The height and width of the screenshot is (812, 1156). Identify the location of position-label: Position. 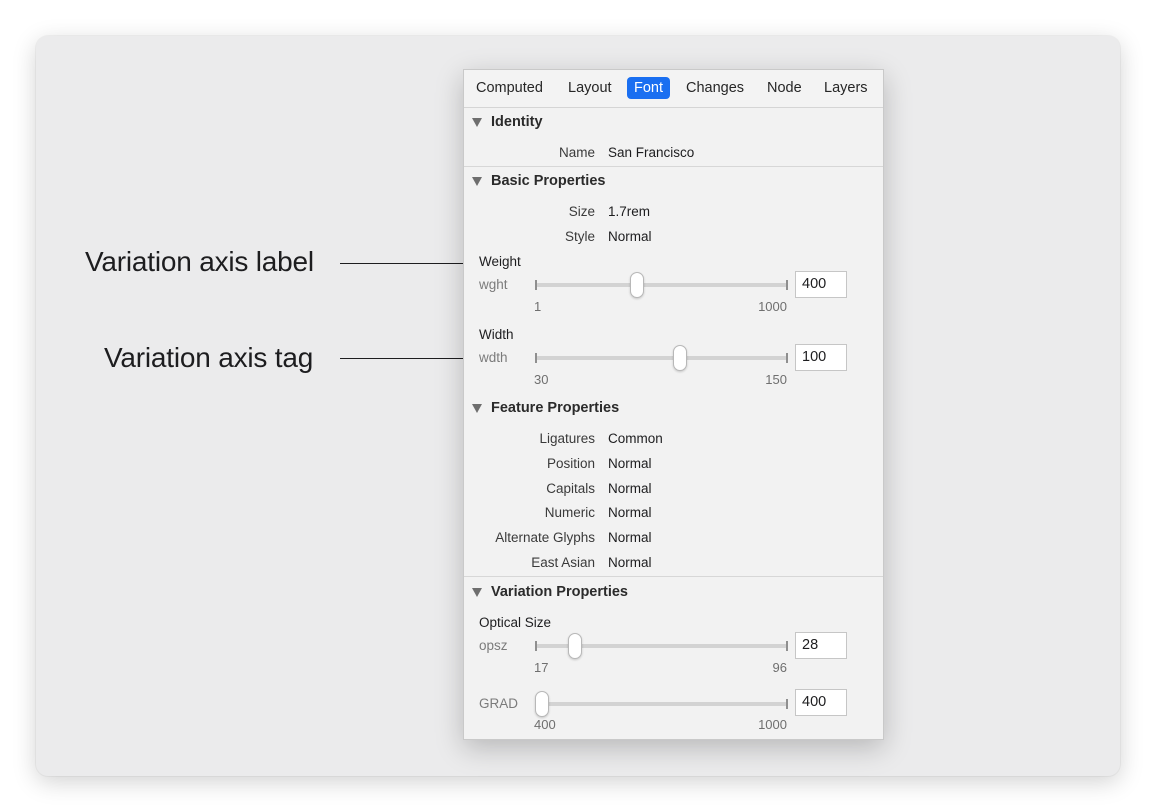
(570, 463).